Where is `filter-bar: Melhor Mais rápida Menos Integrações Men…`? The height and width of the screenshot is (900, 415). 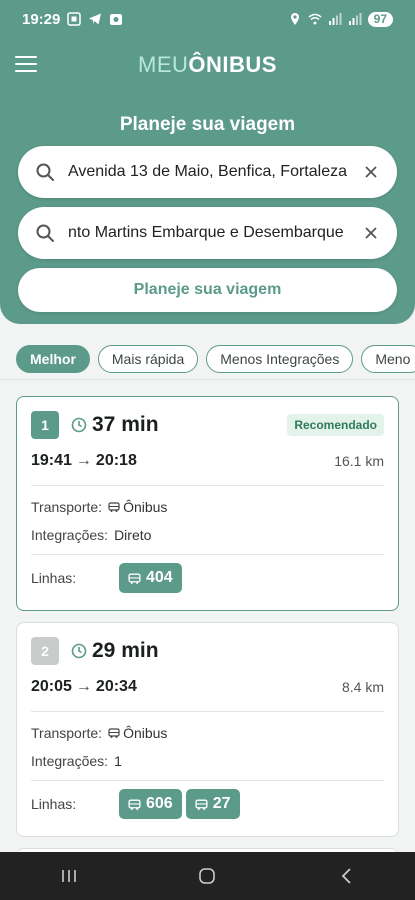 filter-bar: Melhor Mais rápida Menos Integrações Men… is located at coordinates (207, 359).